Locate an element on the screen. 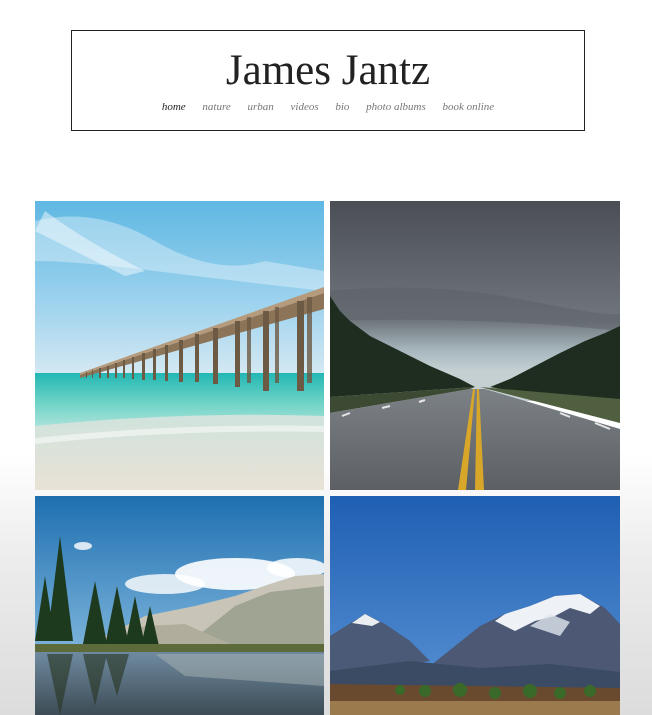 This screenshot has width=652, height=715. lake-image is located at coordinates (179, 605).